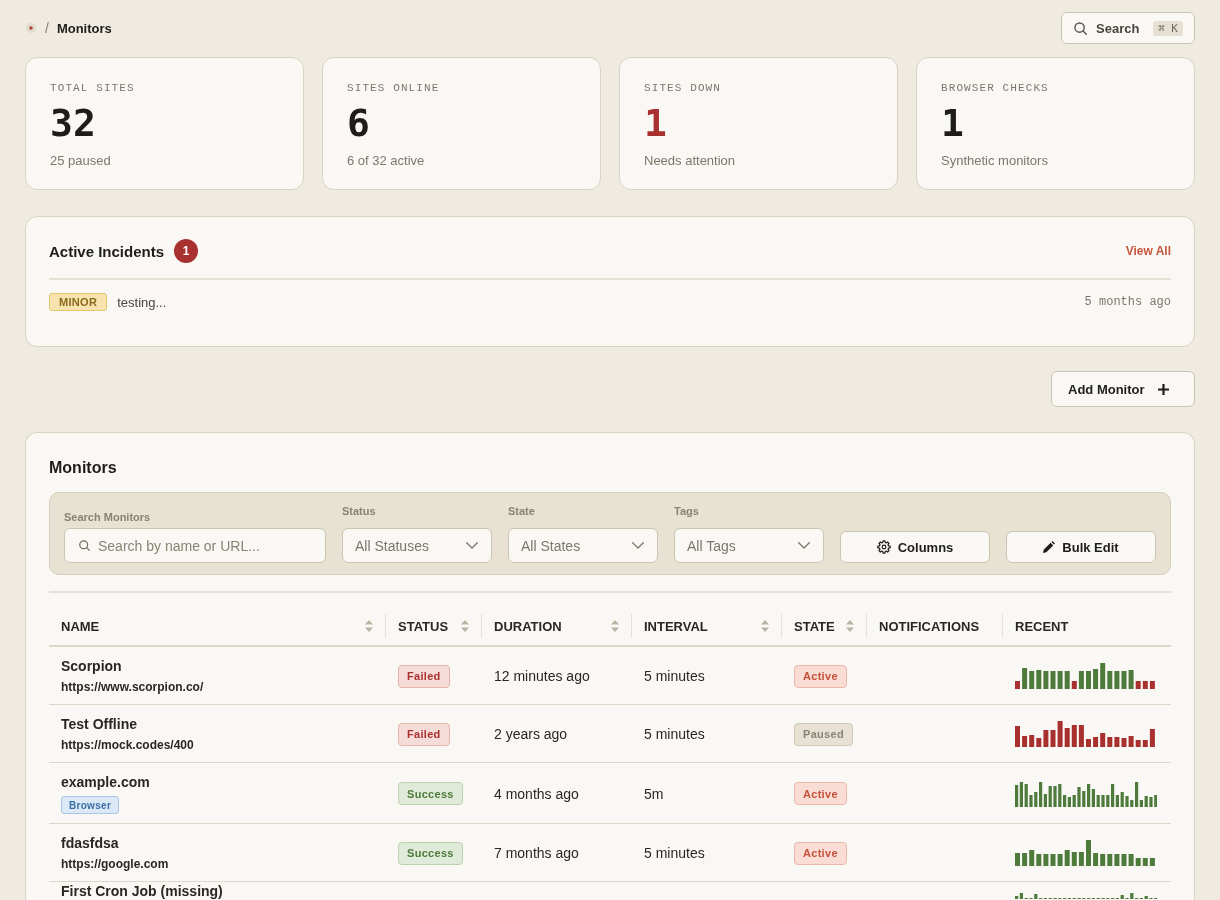 The width and height of the screenshot is (1220, 900). I want to click on monitor-name: fdasfdsa, so click(90, 843).